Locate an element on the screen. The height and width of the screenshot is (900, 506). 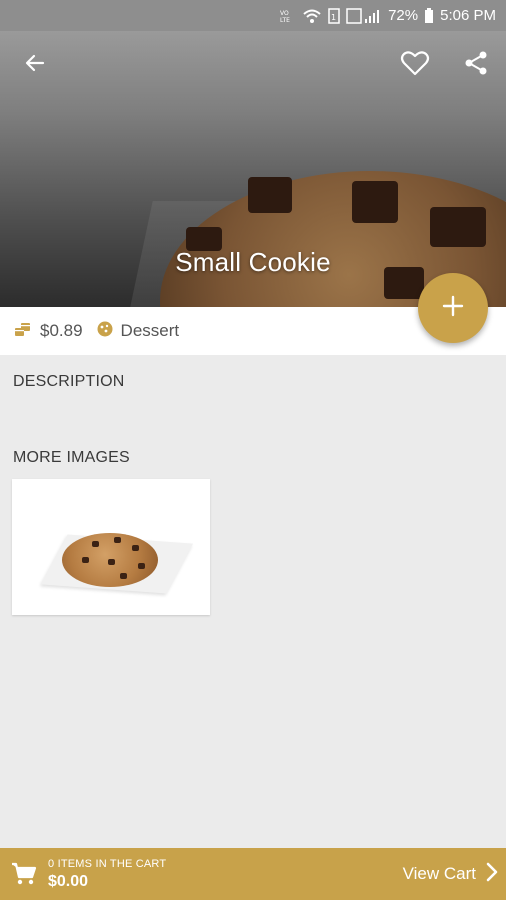
product-price: $0.89 is located at coordinates (61, 330).